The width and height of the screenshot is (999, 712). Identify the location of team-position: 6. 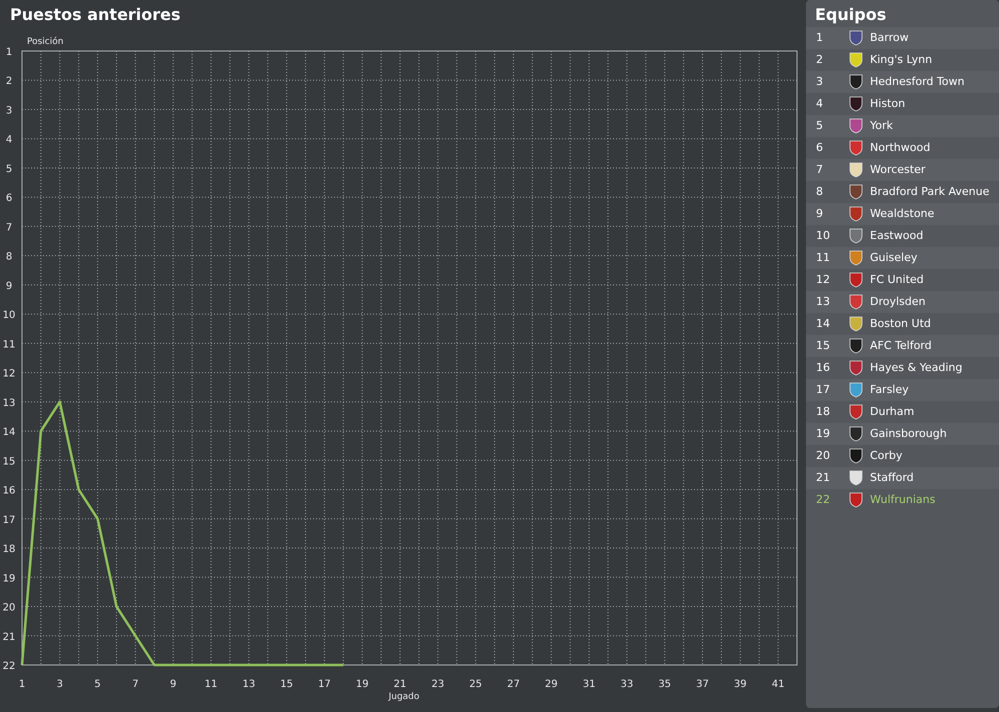
(819, 148).